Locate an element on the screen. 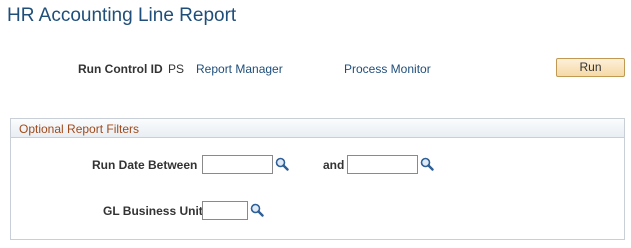  and-label: and is located at coordinates (334, 165).